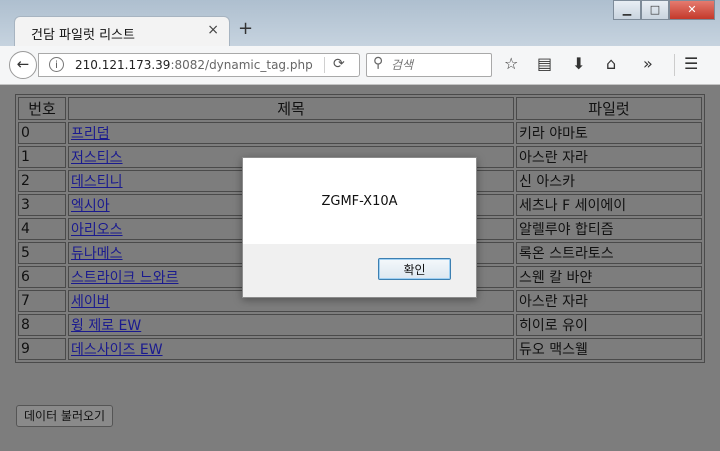  What do you see at coordinates (324, 65) in the screenshot?
I see `url-divider` at bounding box center [324, 65].